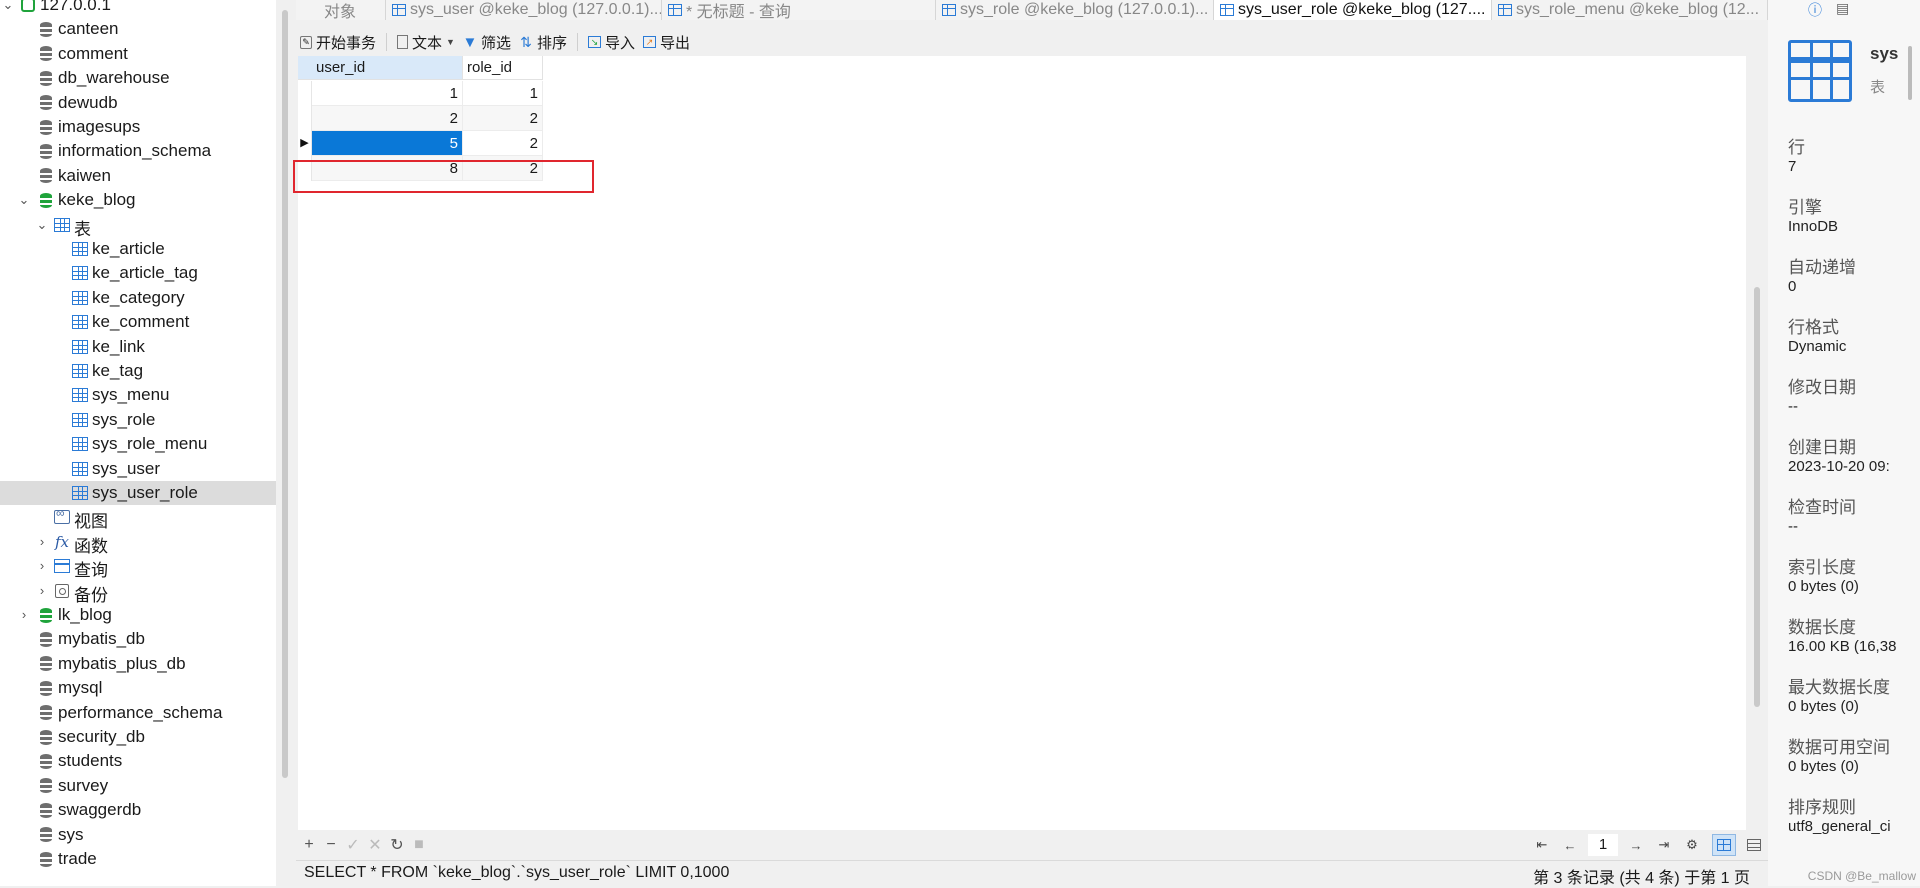 This screenshot has width=1920, height=888. I want to click on nav-scrollbar, so click(285, 394).